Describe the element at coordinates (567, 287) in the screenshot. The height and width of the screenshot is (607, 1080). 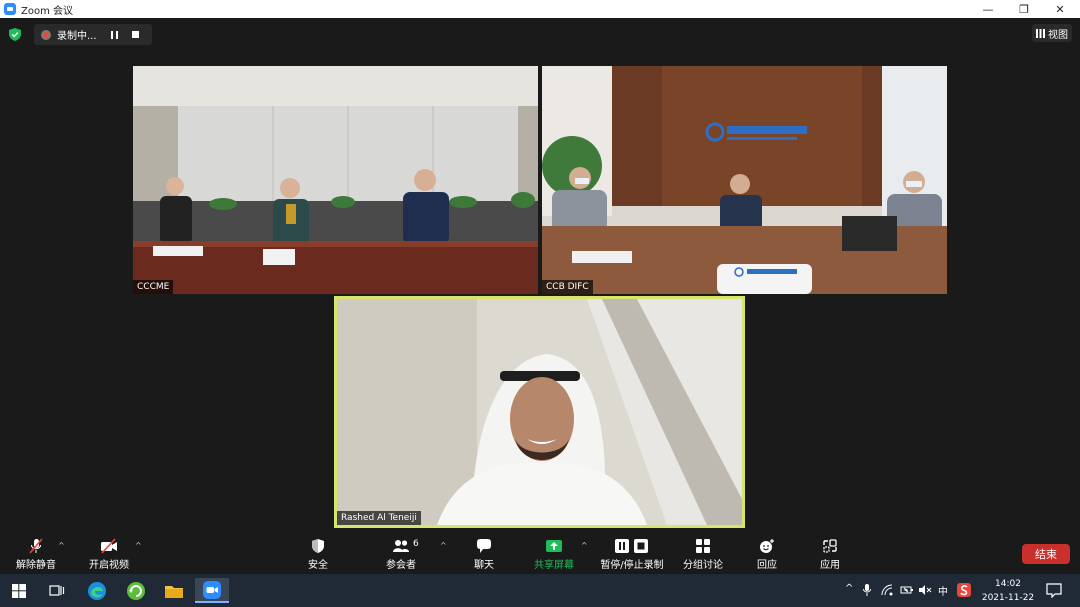
I see `participant-name: CCB DIFC` at that location.